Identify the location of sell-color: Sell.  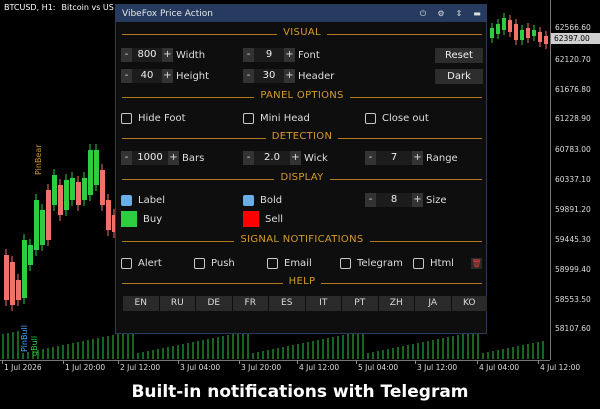
(263, 219).